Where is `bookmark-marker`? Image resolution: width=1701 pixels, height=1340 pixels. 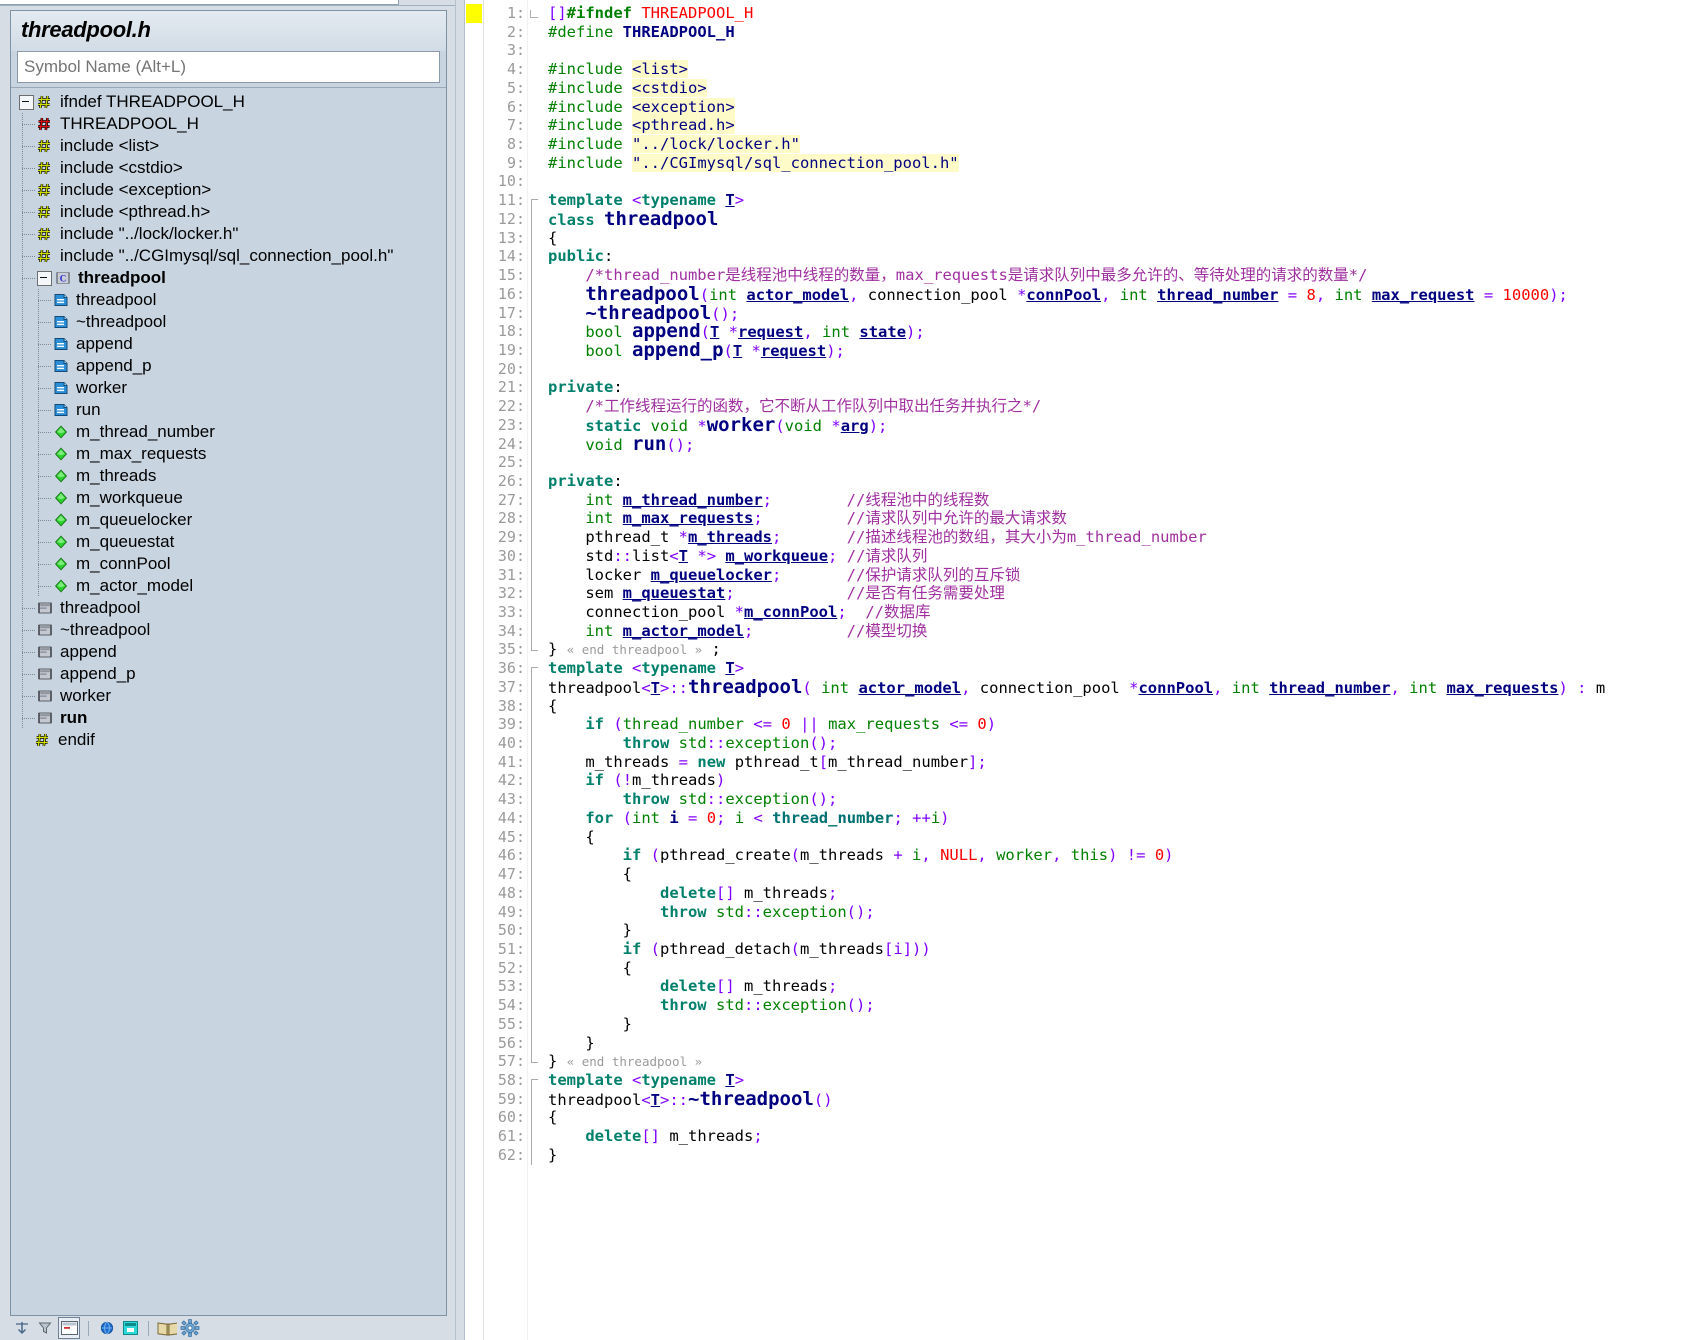 bookmark-marker is located at coordinates (474, 13).